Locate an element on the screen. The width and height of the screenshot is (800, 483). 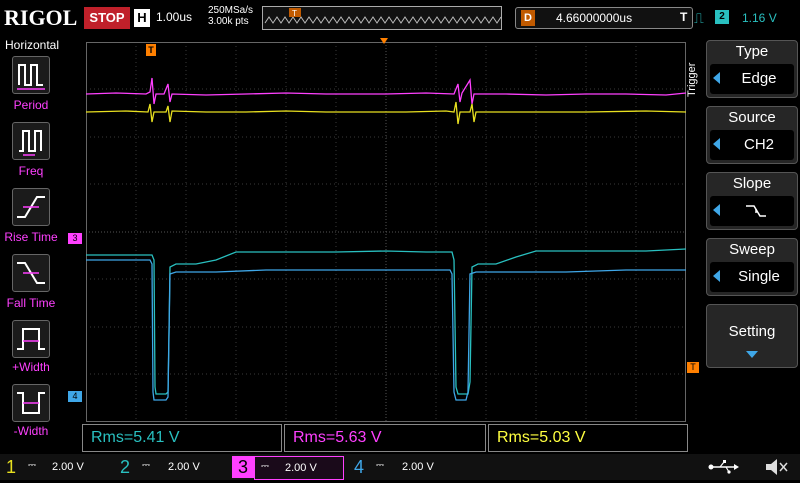
ch4-offset-marker: 4 is located at coordinates (75, 396).